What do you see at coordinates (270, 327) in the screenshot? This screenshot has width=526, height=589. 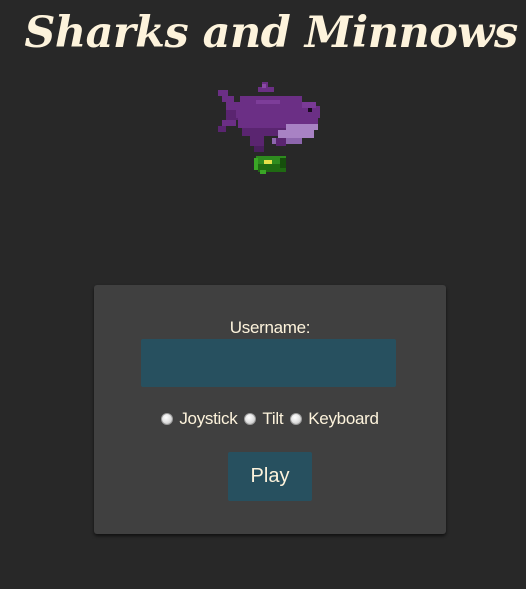 I see `username-label: Username:` at bounding box center [270, 327].